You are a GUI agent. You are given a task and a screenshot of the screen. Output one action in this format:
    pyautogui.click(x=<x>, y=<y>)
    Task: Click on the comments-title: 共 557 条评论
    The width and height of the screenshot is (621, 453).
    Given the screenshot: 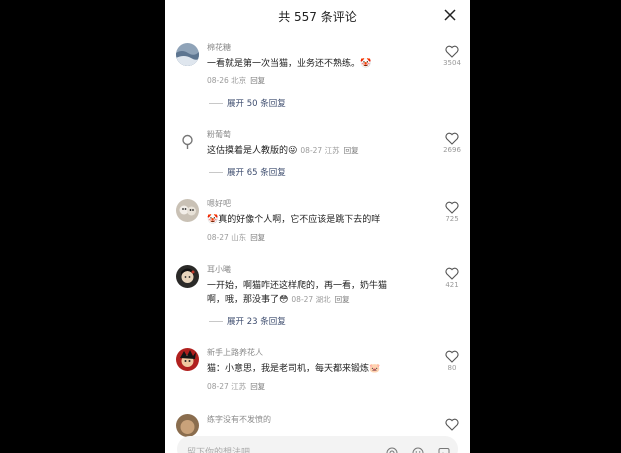 What is the action you would take?
    pyautogui.click(x=317, y=17)
    